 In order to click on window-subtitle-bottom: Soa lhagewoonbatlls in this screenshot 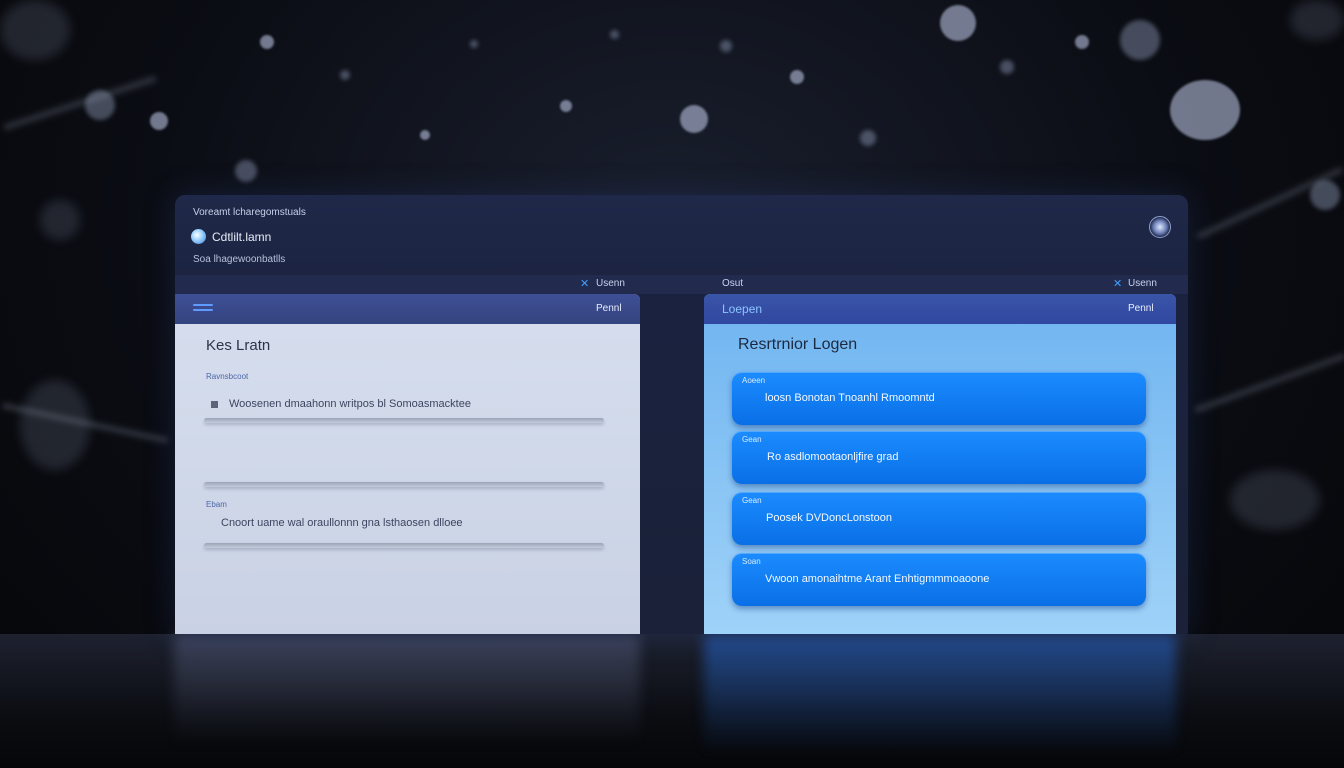, I will do `click(239, 259)`.